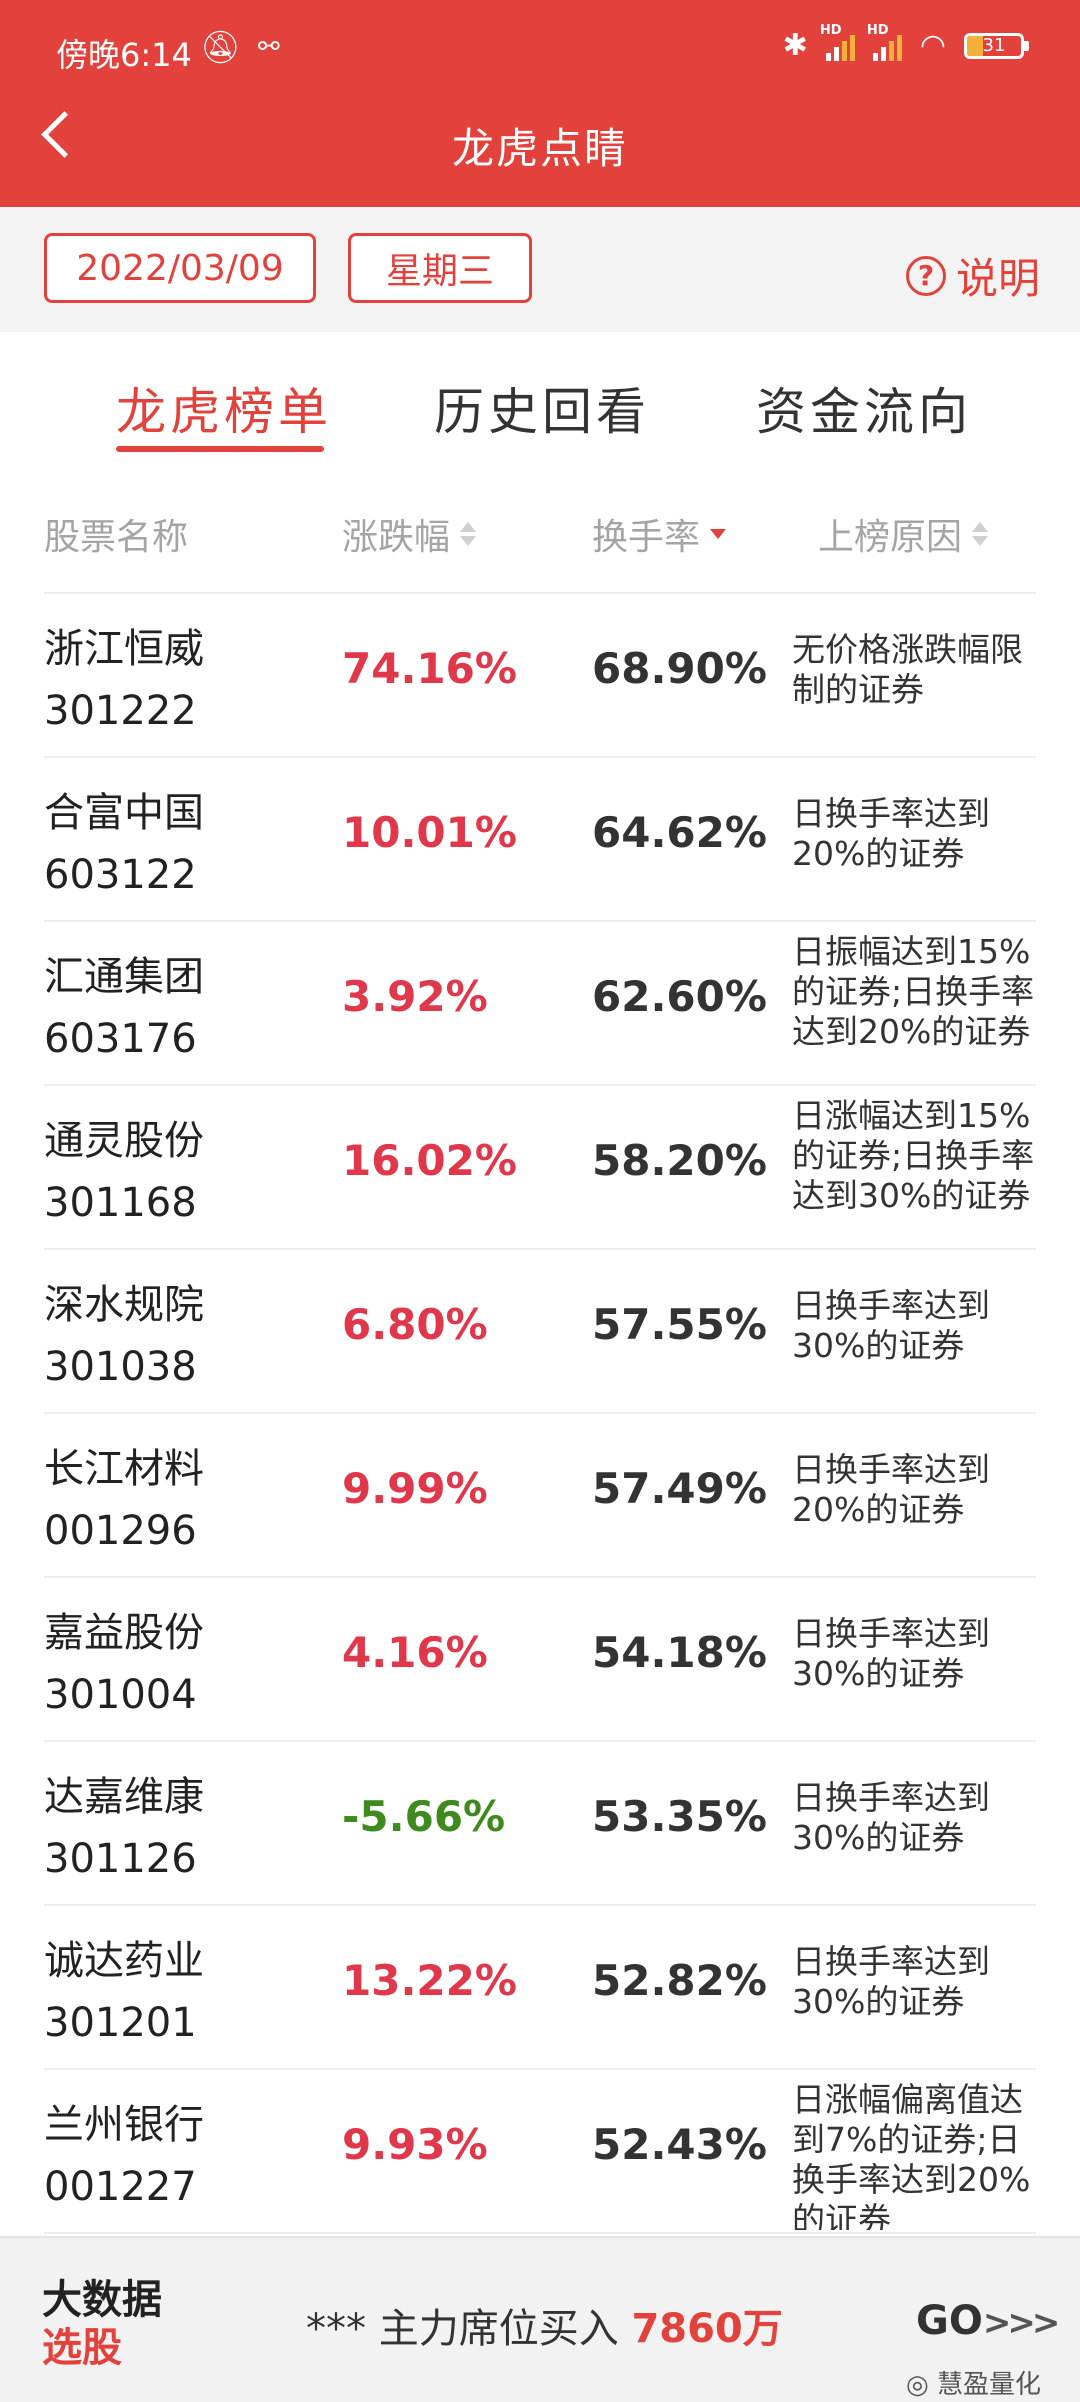  I want to click on battery-icon: 31, so click(996, 45).